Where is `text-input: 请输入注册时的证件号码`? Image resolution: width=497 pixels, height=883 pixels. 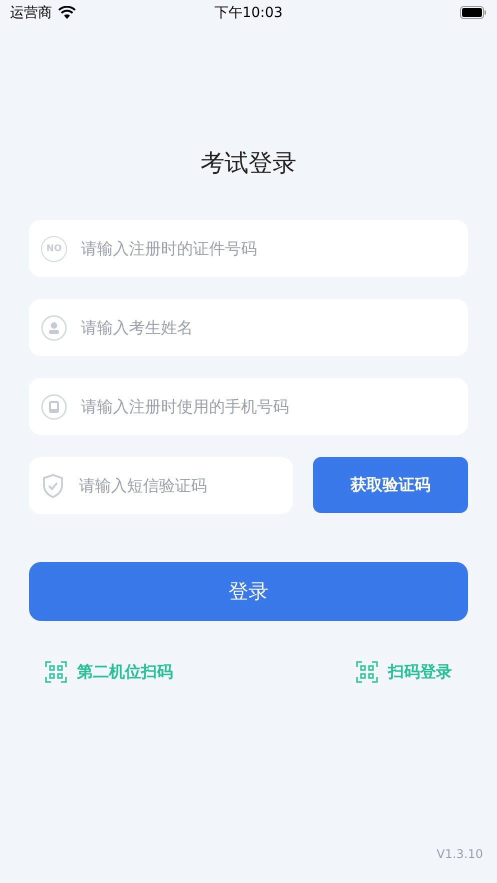
text-input: 请输入注册时的证件号码 is located at coordinates (267, 248).